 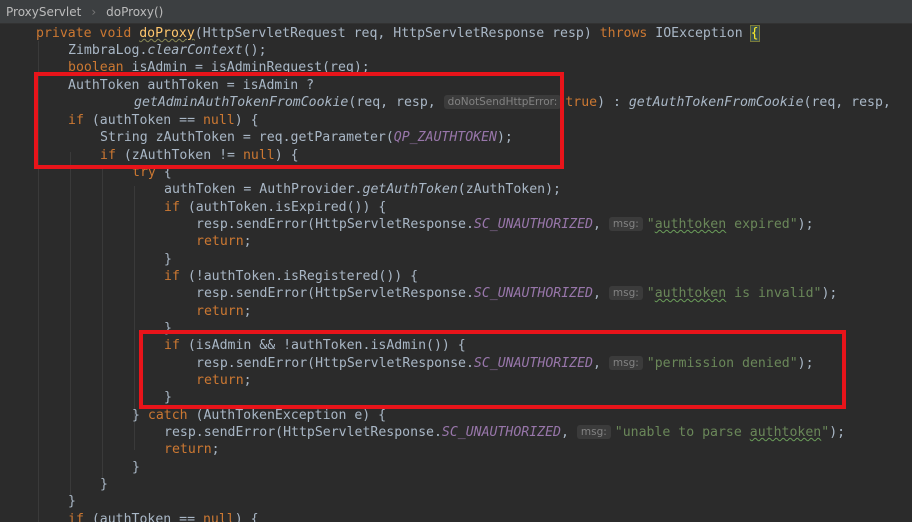 What do you see at coordinates (219, 67) in the screenshot?
I see `code-line: boolean isAdmin = isAdminRequest(req);` at bounding box center [219, 67].